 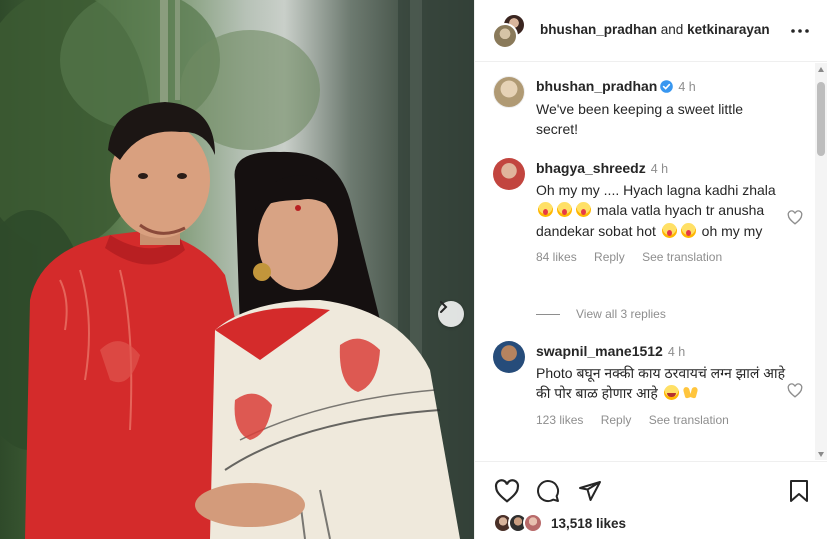 I want to click on comment-text-part: Oh my my .... Hyach lagna kadhi zhala, so click(x=656, y=189).